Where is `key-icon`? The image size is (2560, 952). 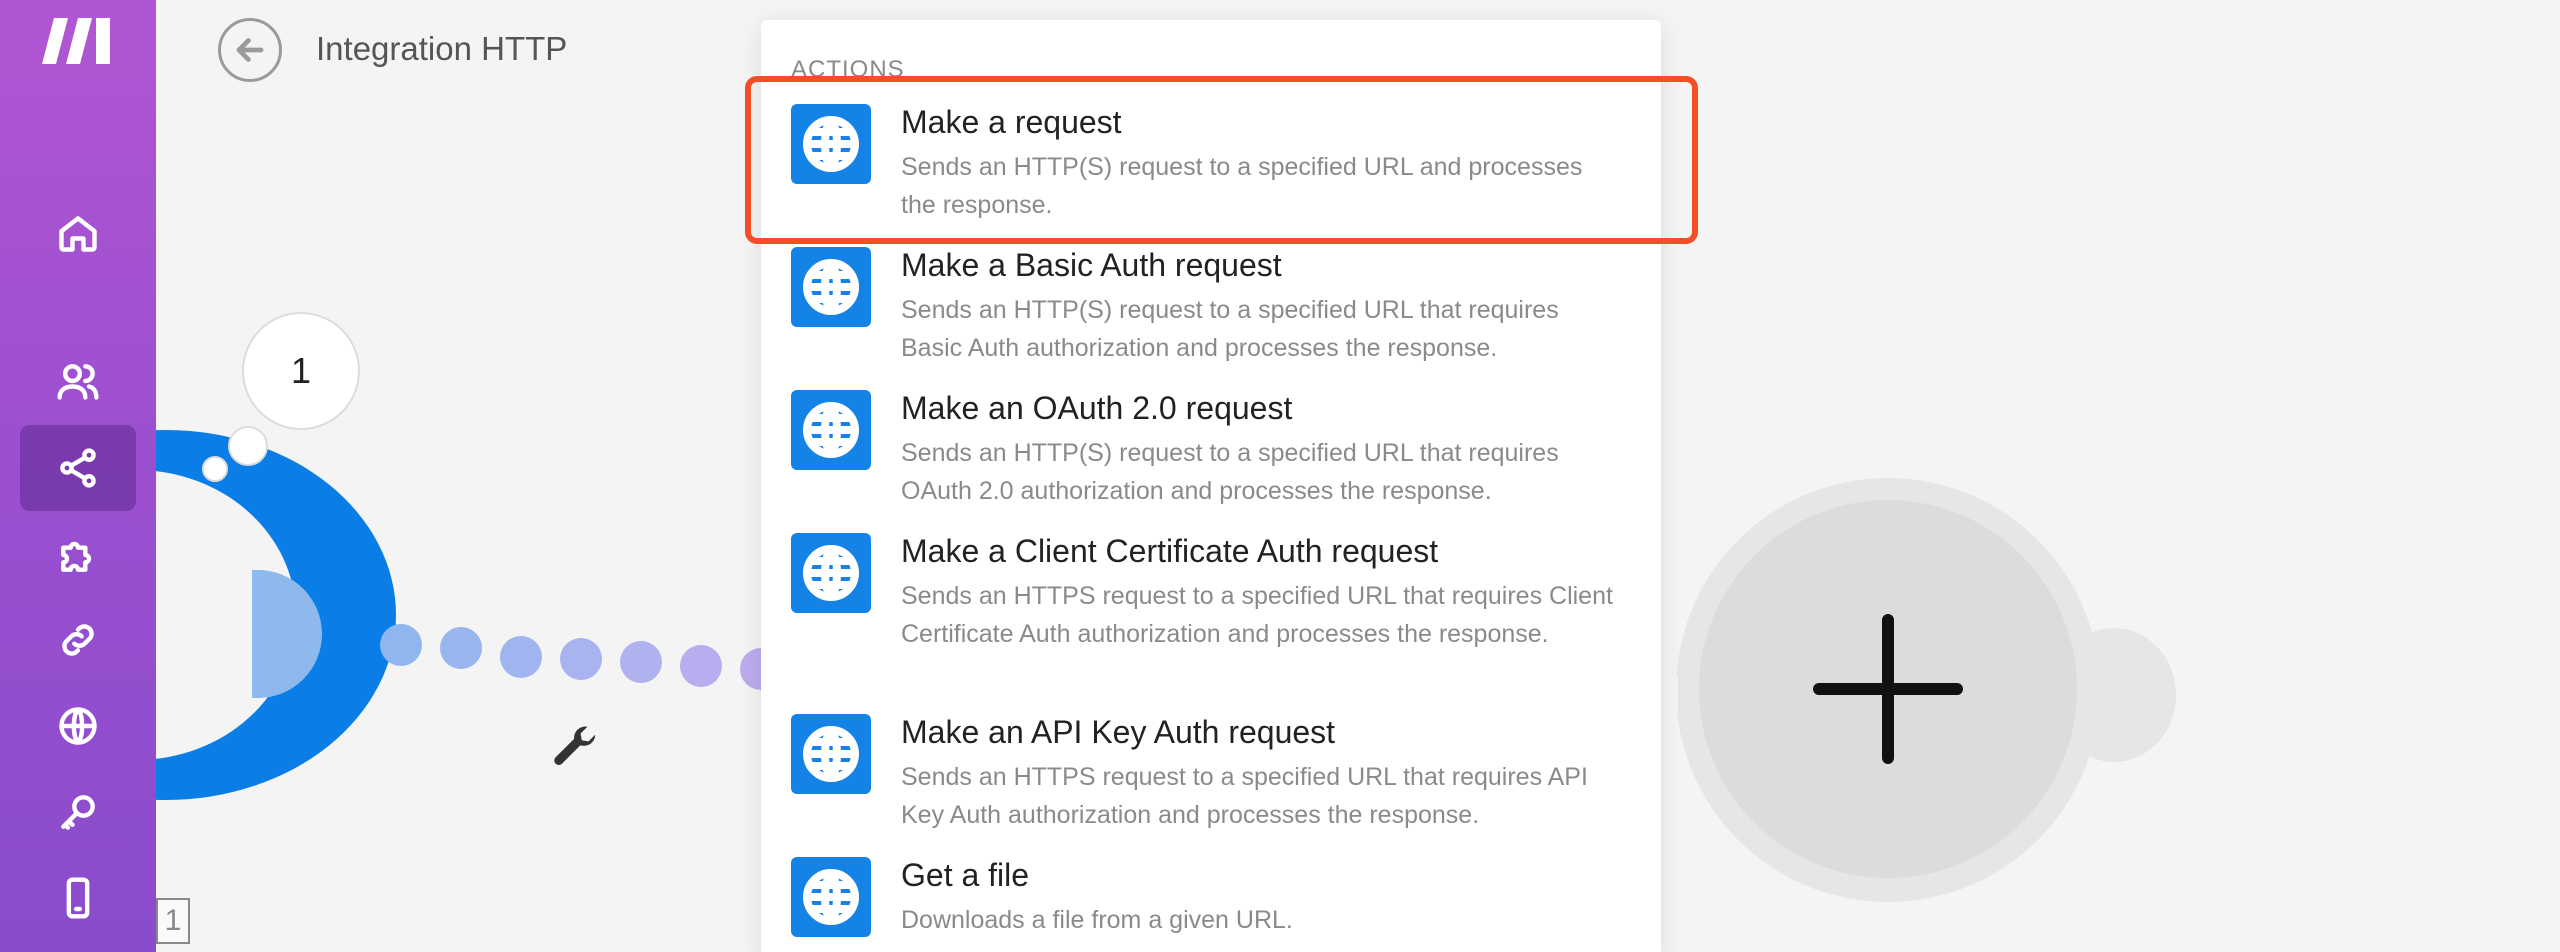 key-icon is located at coordinates (78, 812).